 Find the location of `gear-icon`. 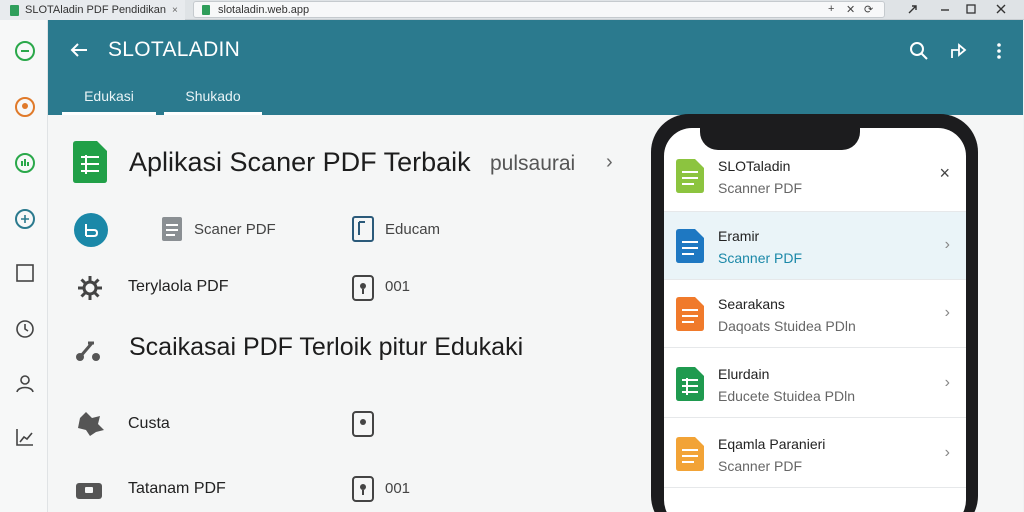

gear-icon is located at coordinates (90, 288).